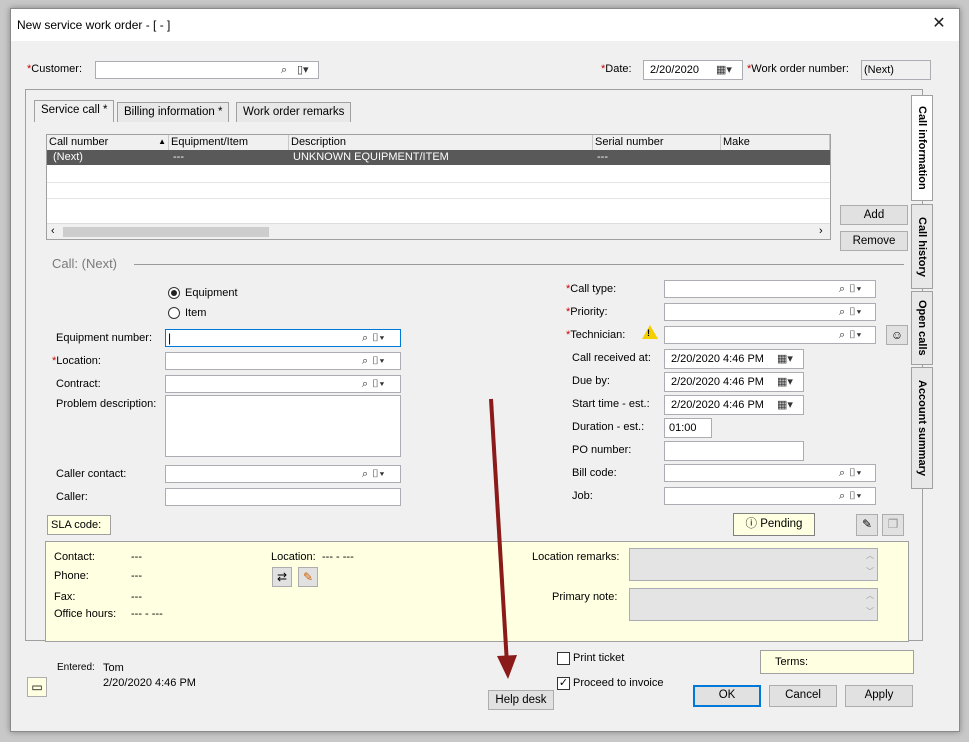  I want to click on call-received-value: 2/20/2020 4:46 PM, so click(717, 359).